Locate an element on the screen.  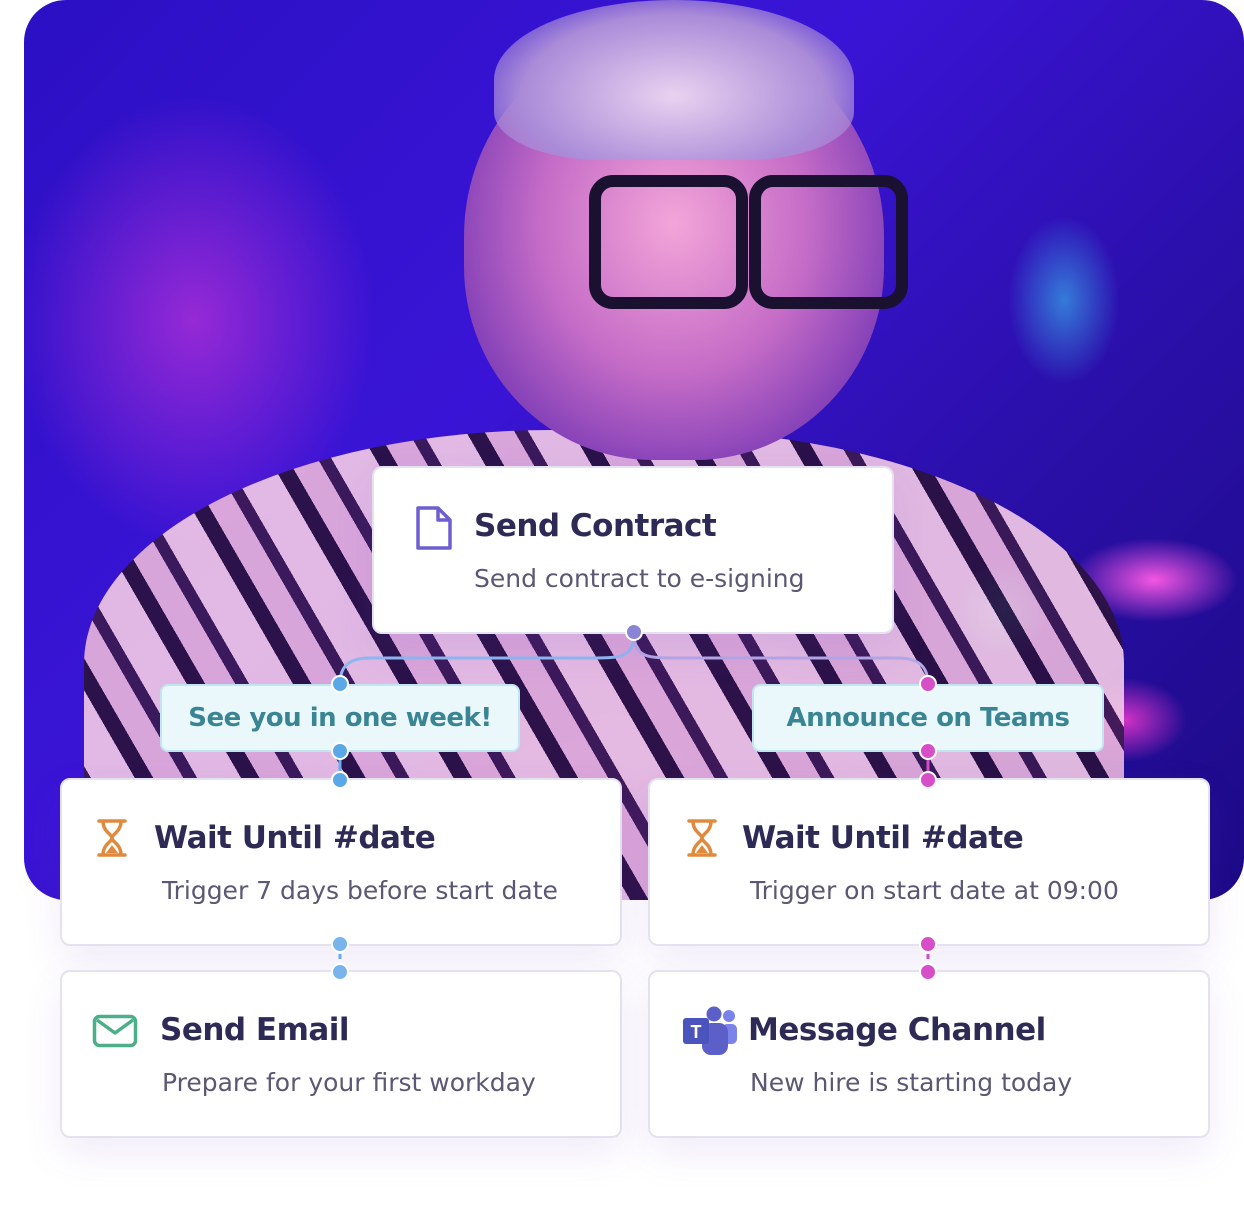
svg-text: T is located at coordinates (696, 1032).